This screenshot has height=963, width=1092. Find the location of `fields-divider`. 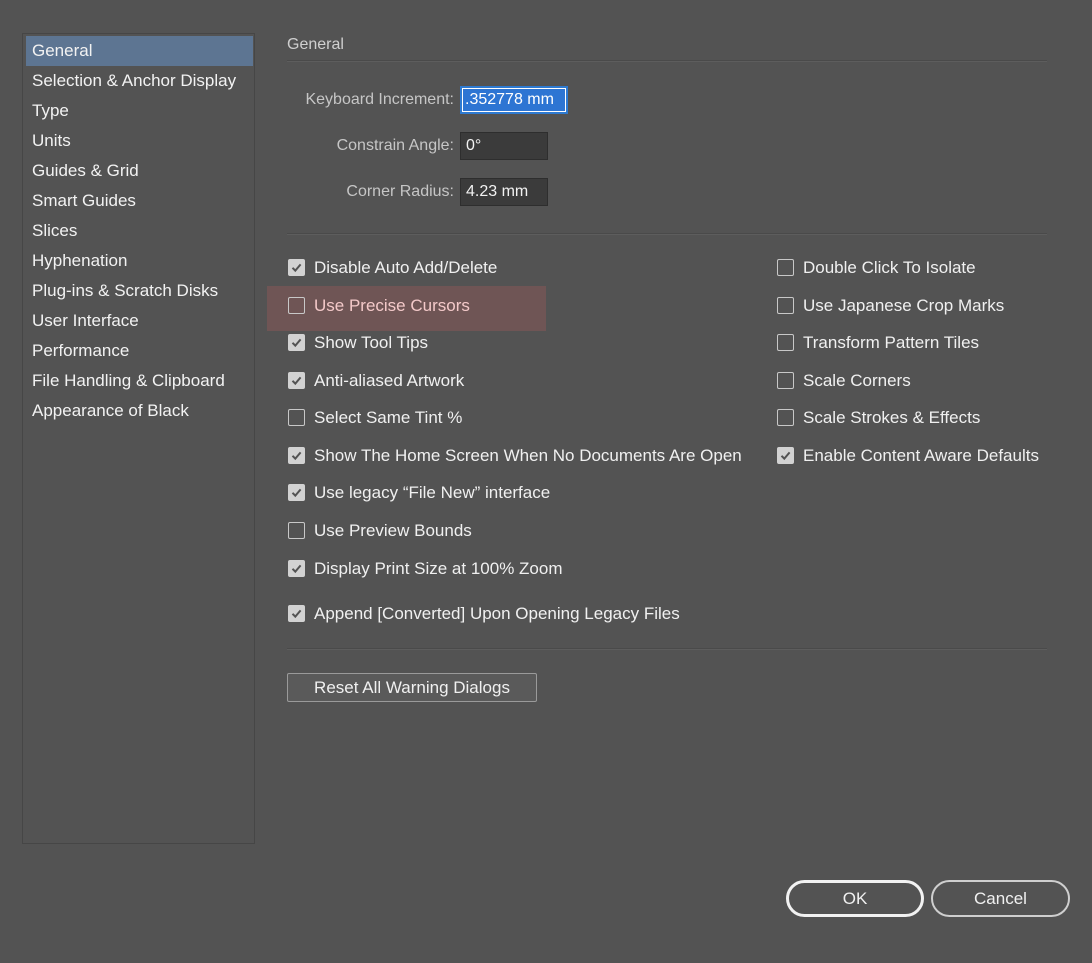

fields-divider is located at coordinates (667, 234).